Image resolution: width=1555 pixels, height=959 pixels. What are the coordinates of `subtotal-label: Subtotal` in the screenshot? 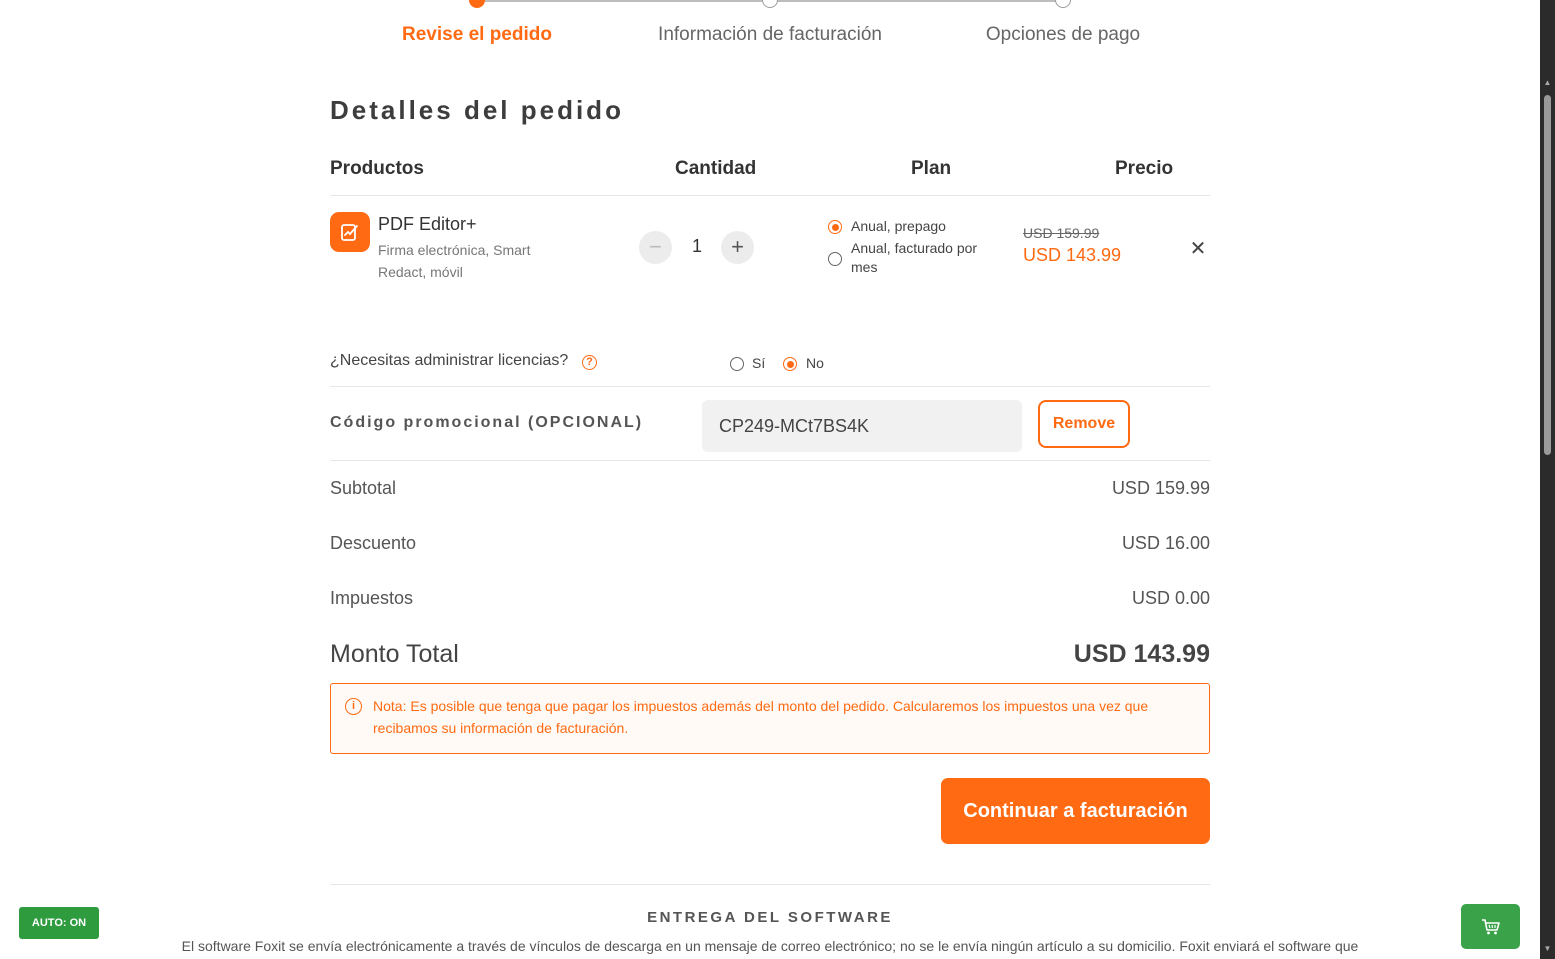 It's located at (363, 488).